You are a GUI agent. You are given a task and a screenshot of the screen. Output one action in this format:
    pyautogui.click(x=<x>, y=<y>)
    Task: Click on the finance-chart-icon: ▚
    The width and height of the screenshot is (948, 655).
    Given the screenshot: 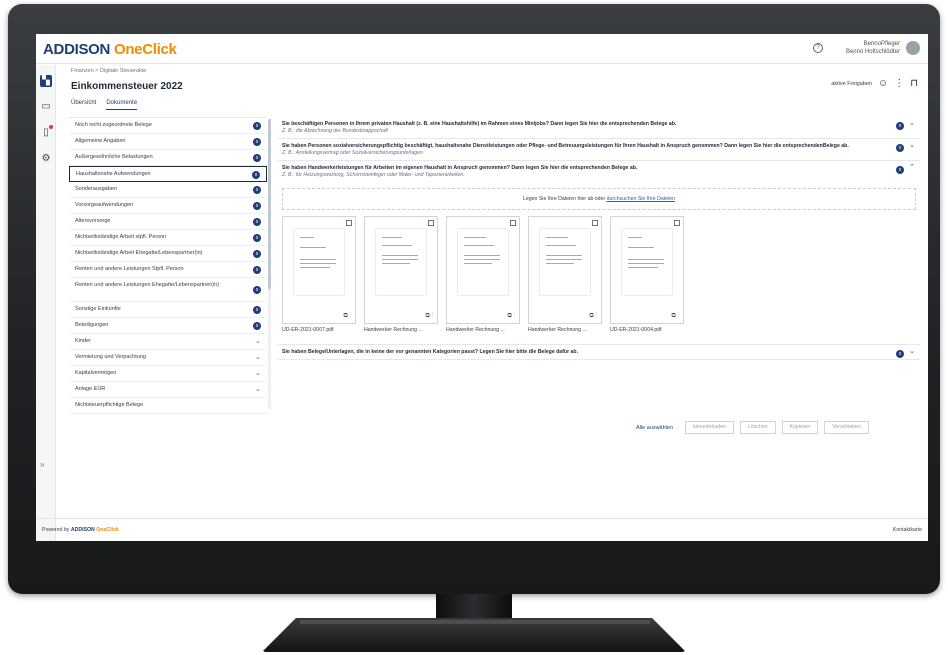 What is the action you would take?
    pyautogui.click(x=46, y=81)
    